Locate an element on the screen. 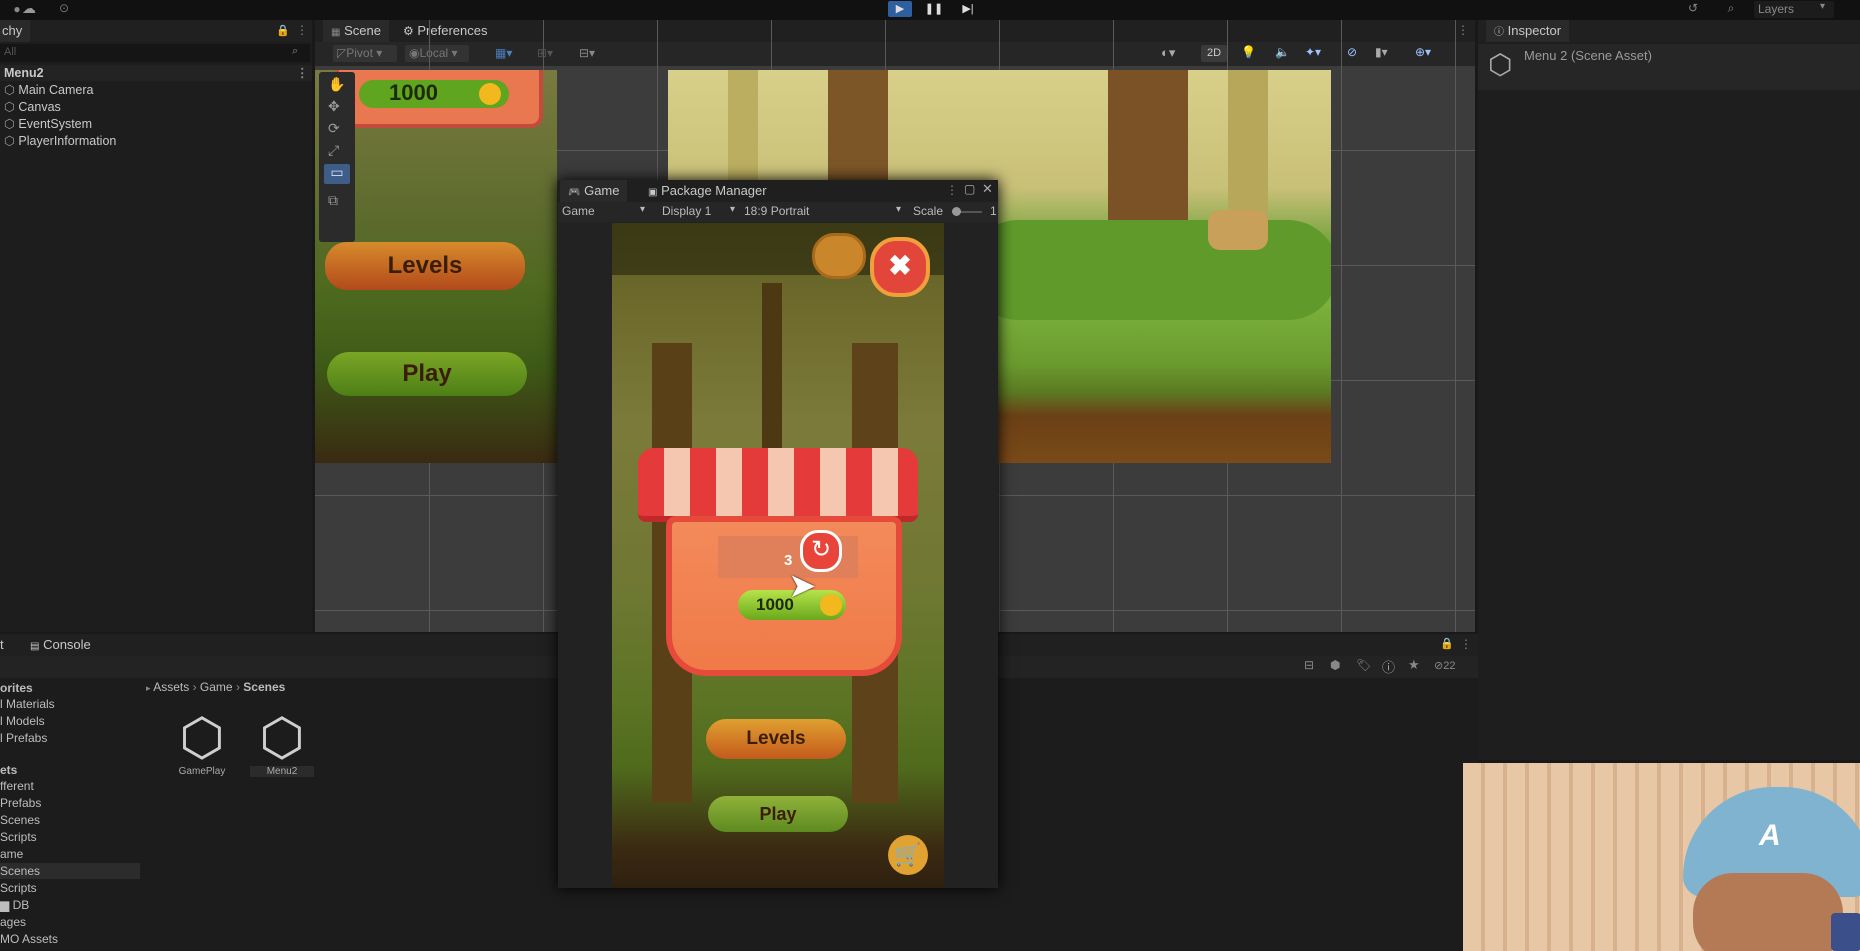  transform-tool-icon: ⧉ is located at coordinates (333, 200).